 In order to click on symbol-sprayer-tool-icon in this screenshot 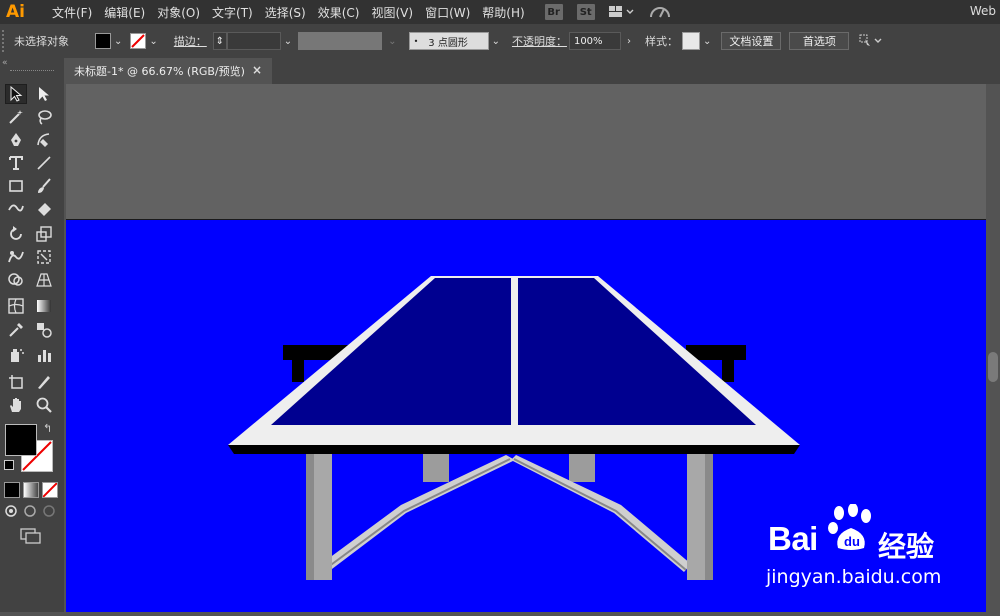, I will do `click(16, 355)`.